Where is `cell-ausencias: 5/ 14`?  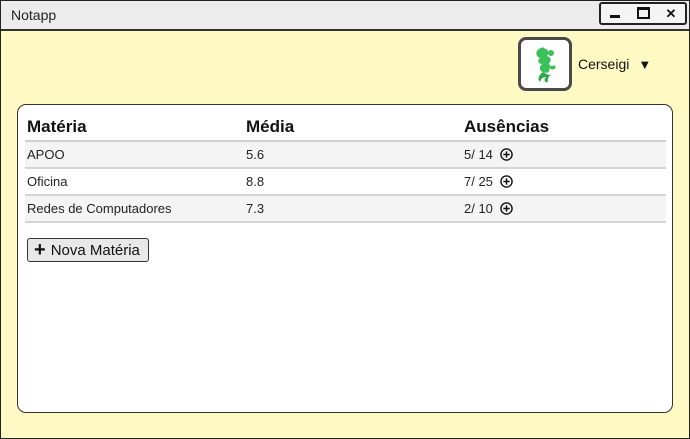
cell-ausencias: 5/ 14 is located at coordinates (564, 155).